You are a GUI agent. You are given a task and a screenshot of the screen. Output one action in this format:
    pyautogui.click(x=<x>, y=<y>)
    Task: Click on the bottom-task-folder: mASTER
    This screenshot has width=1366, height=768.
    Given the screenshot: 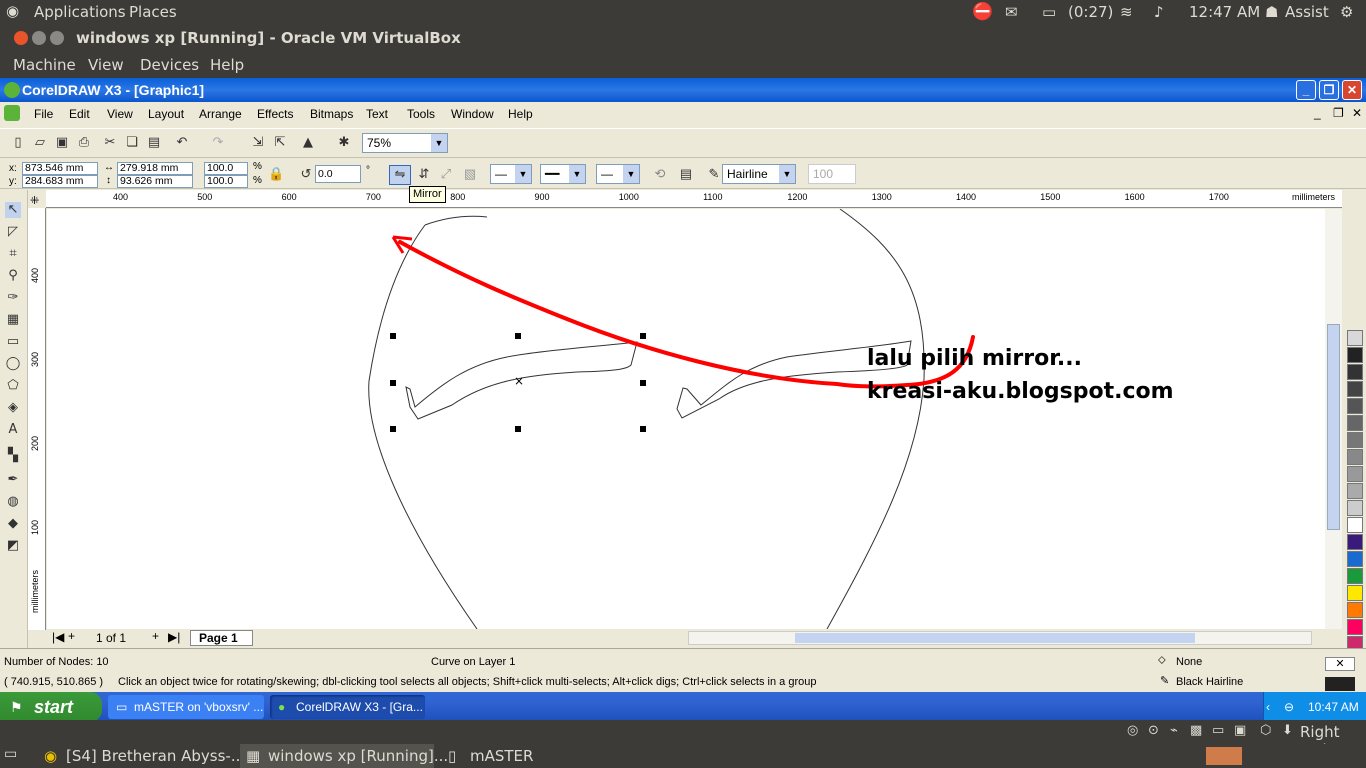 What is the action you would take?
    pyautogui.click(x=512, y=756)
    